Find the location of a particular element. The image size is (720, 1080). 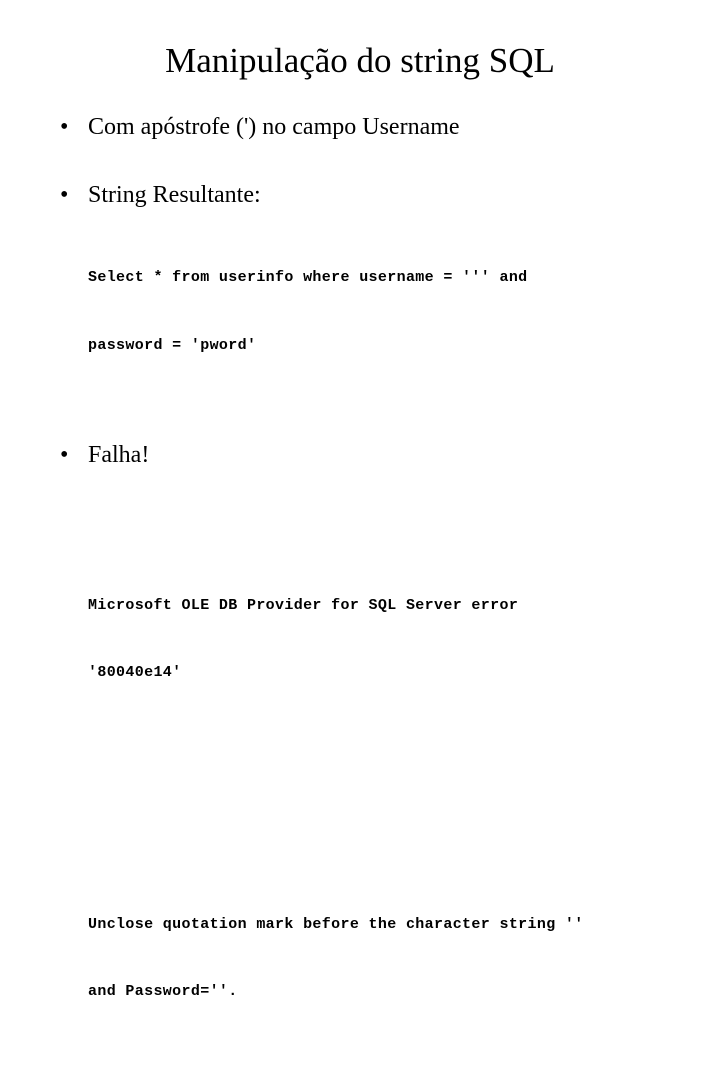

sql-code-line: password = 'pword' is located at coordinates (172, 345).